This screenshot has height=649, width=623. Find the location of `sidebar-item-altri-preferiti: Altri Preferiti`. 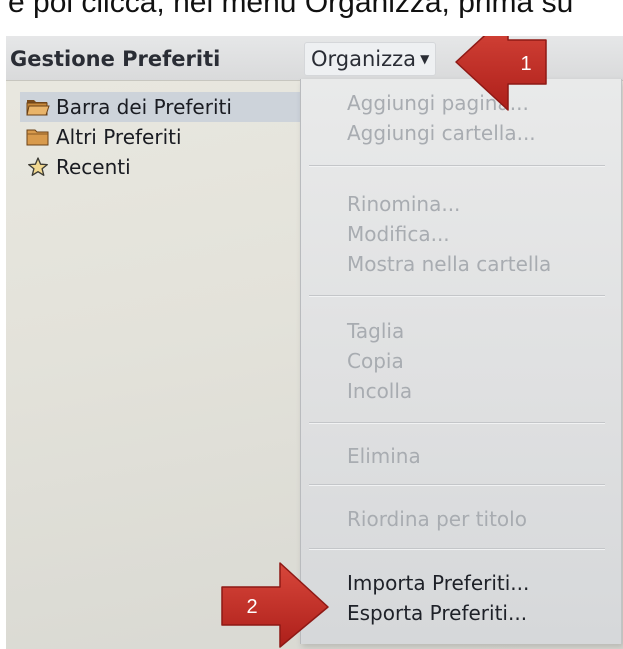

sidebar-item-altri-preferiti: Altri Preferiti is located at coordinates (163, 137).